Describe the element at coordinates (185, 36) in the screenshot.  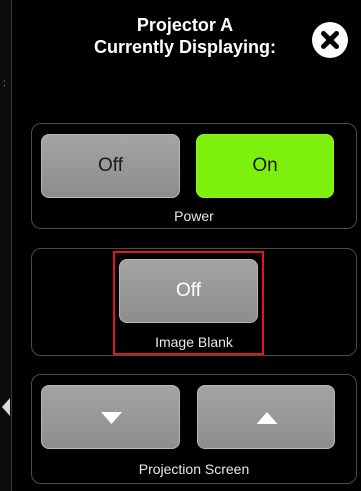
I see `dialog-title: Projector A Currently Displaying:` at that location.